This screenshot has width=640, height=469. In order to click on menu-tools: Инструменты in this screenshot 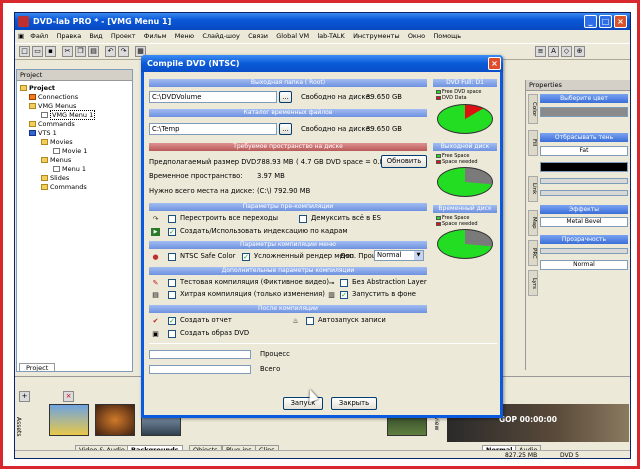, I will do `click(376, 36)`.